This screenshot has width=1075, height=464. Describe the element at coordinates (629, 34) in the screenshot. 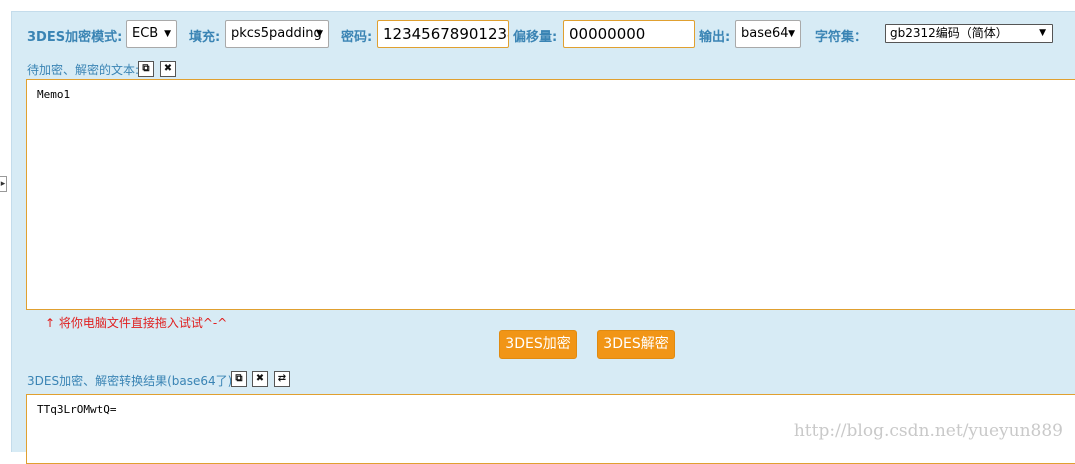

I see `iv-input: 00000000` at that location.